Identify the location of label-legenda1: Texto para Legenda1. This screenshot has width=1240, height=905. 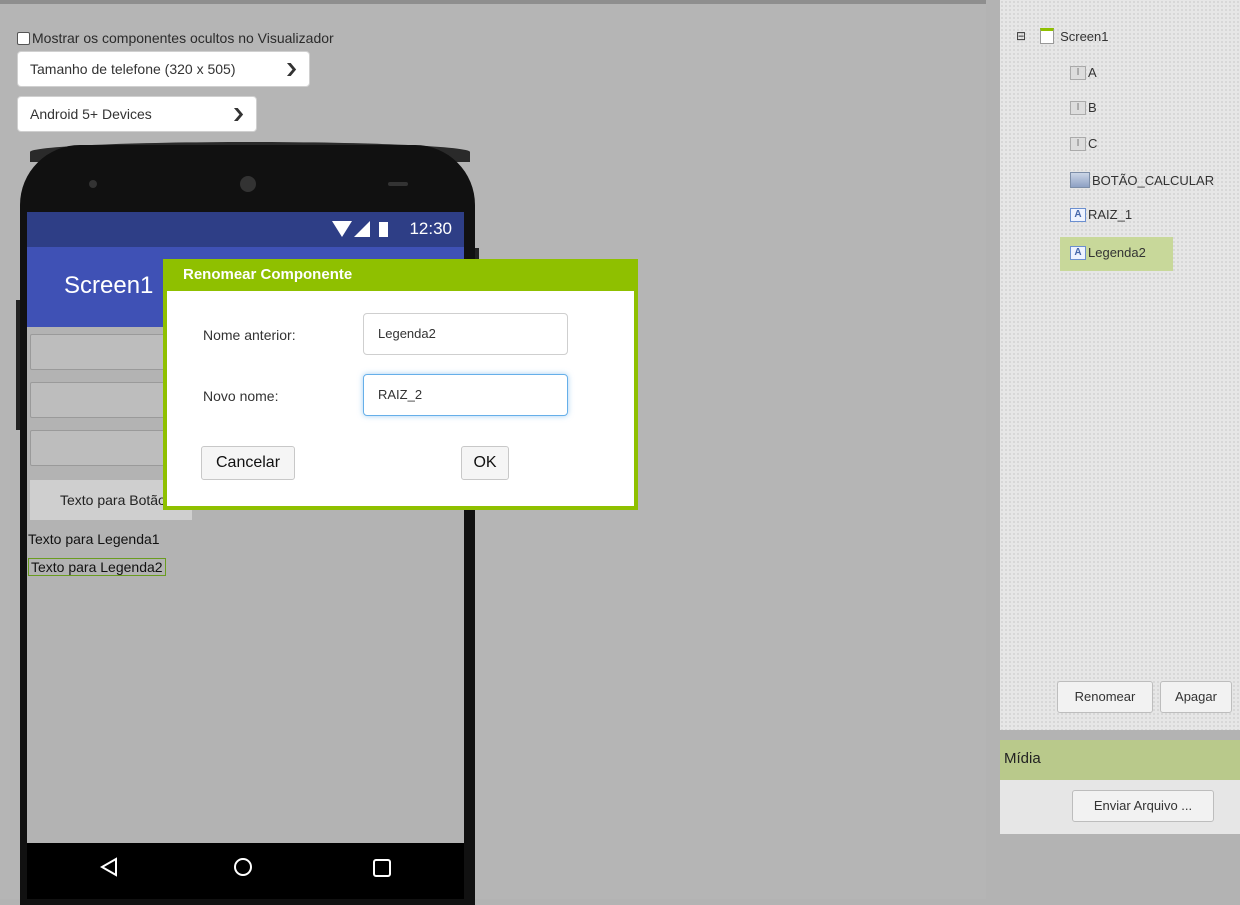
(94, 539).